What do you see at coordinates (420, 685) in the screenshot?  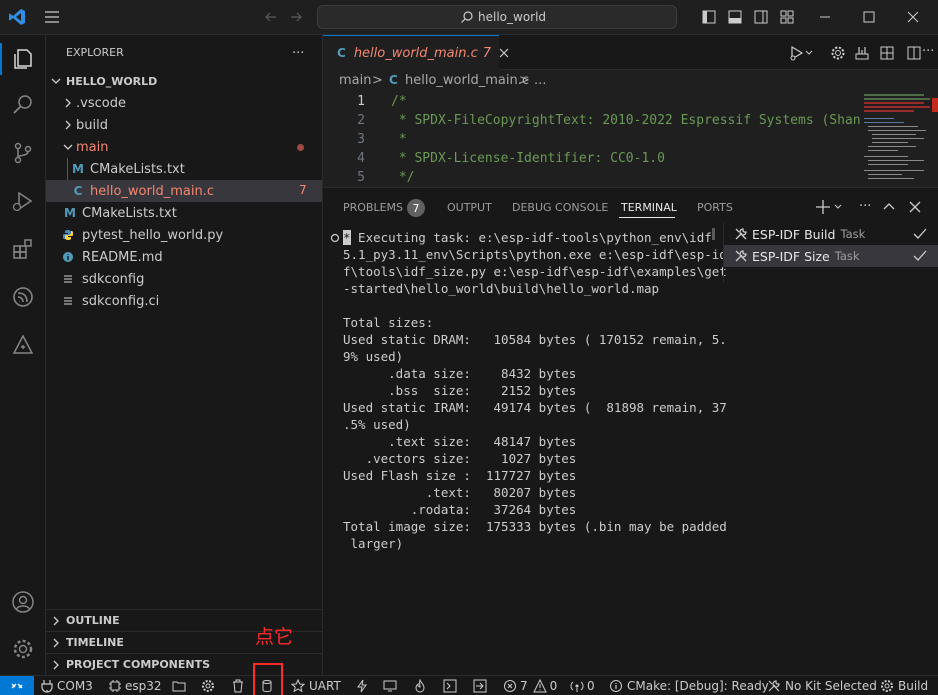 I see `debug-button` at bounding box center [420, 685].